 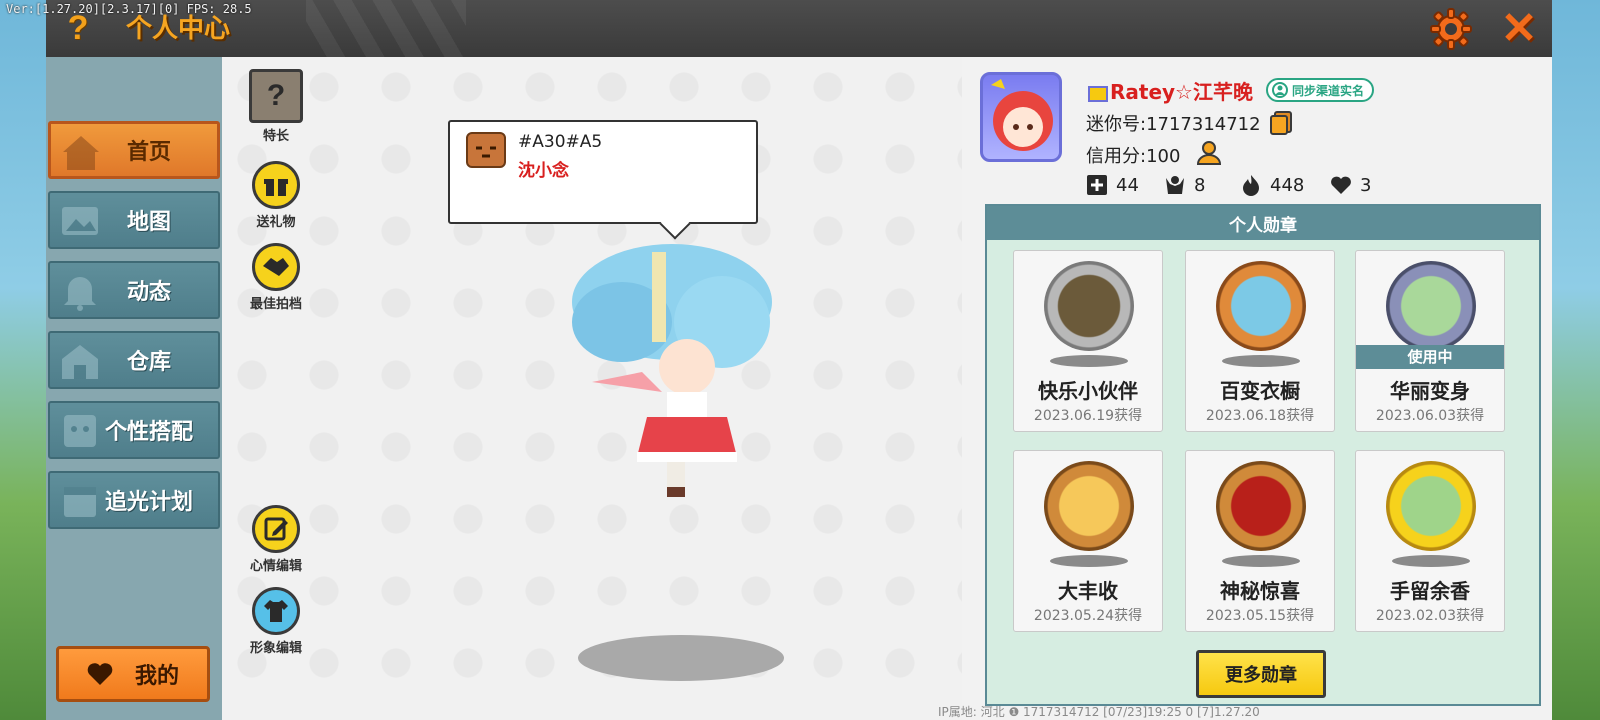 What do you see at coordinates (148, 432) in the screenshot?
I see `sidebar-item-label: 个性搭配` at bounding box center [148, 432].